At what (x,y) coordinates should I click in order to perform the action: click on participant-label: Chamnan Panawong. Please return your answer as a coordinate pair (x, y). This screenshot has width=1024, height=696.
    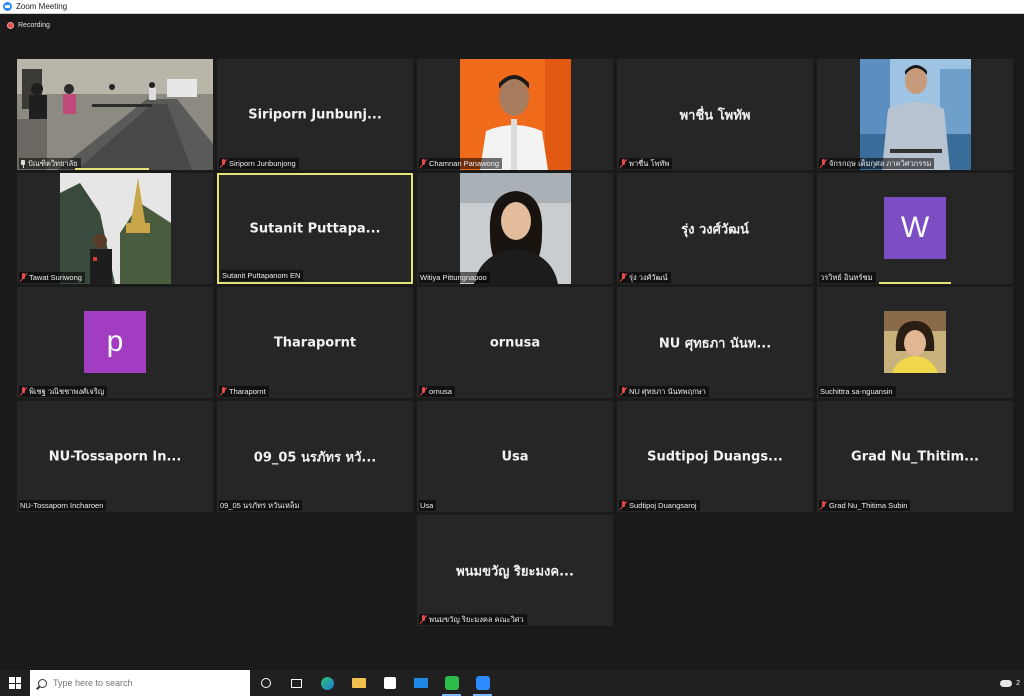
    Looking at the image, I should click on (461, 163).